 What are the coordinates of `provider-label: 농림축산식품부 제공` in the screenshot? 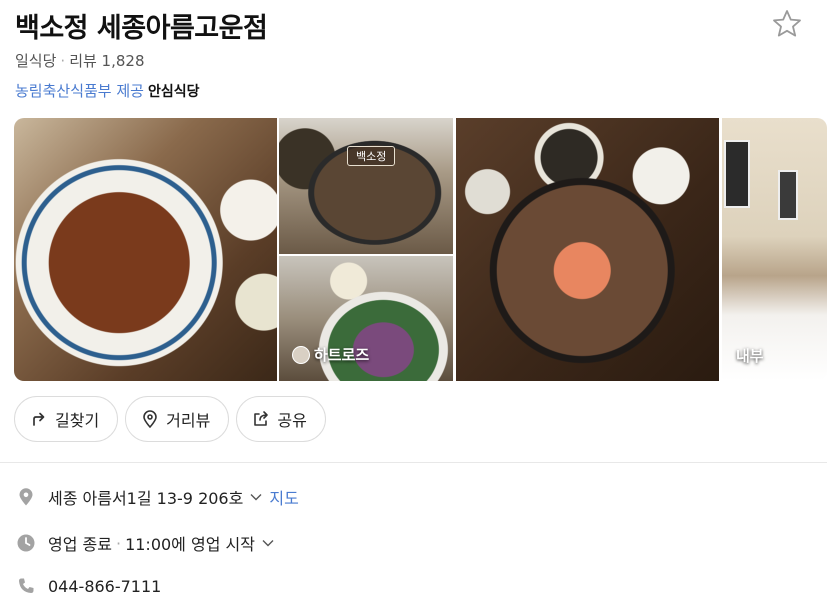 It's located at (79, 91).